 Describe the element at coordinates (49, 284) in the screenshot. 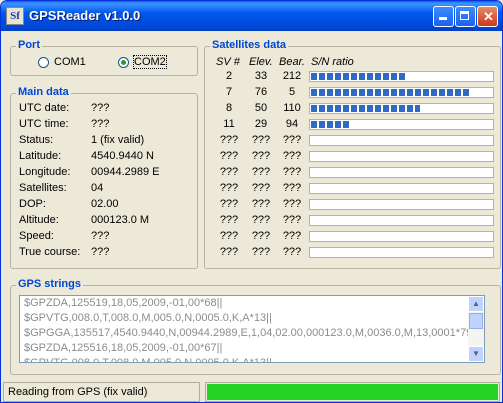

I see `gps-strings-group-label: GPS strings` at that location.